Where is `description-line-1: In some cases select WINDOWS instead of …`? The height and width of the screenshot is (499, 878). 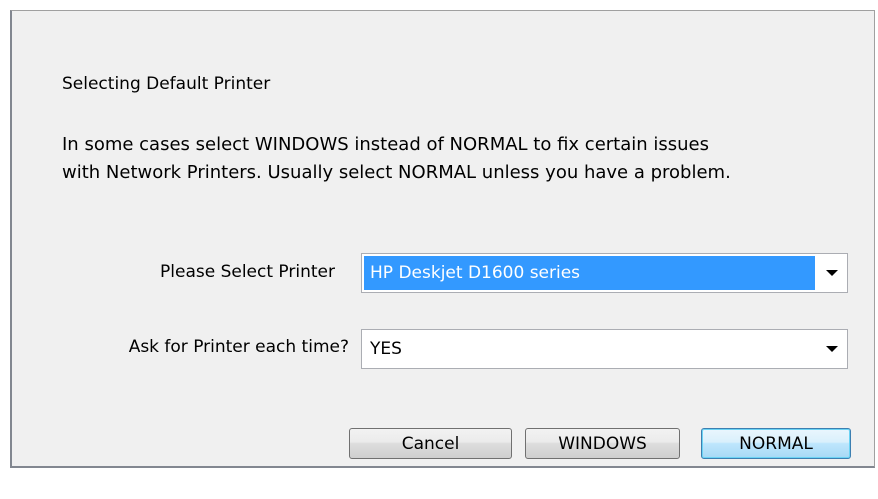 description-line-1: In some cases select WINDOWS instead of … is located at coordinates (385, 144).